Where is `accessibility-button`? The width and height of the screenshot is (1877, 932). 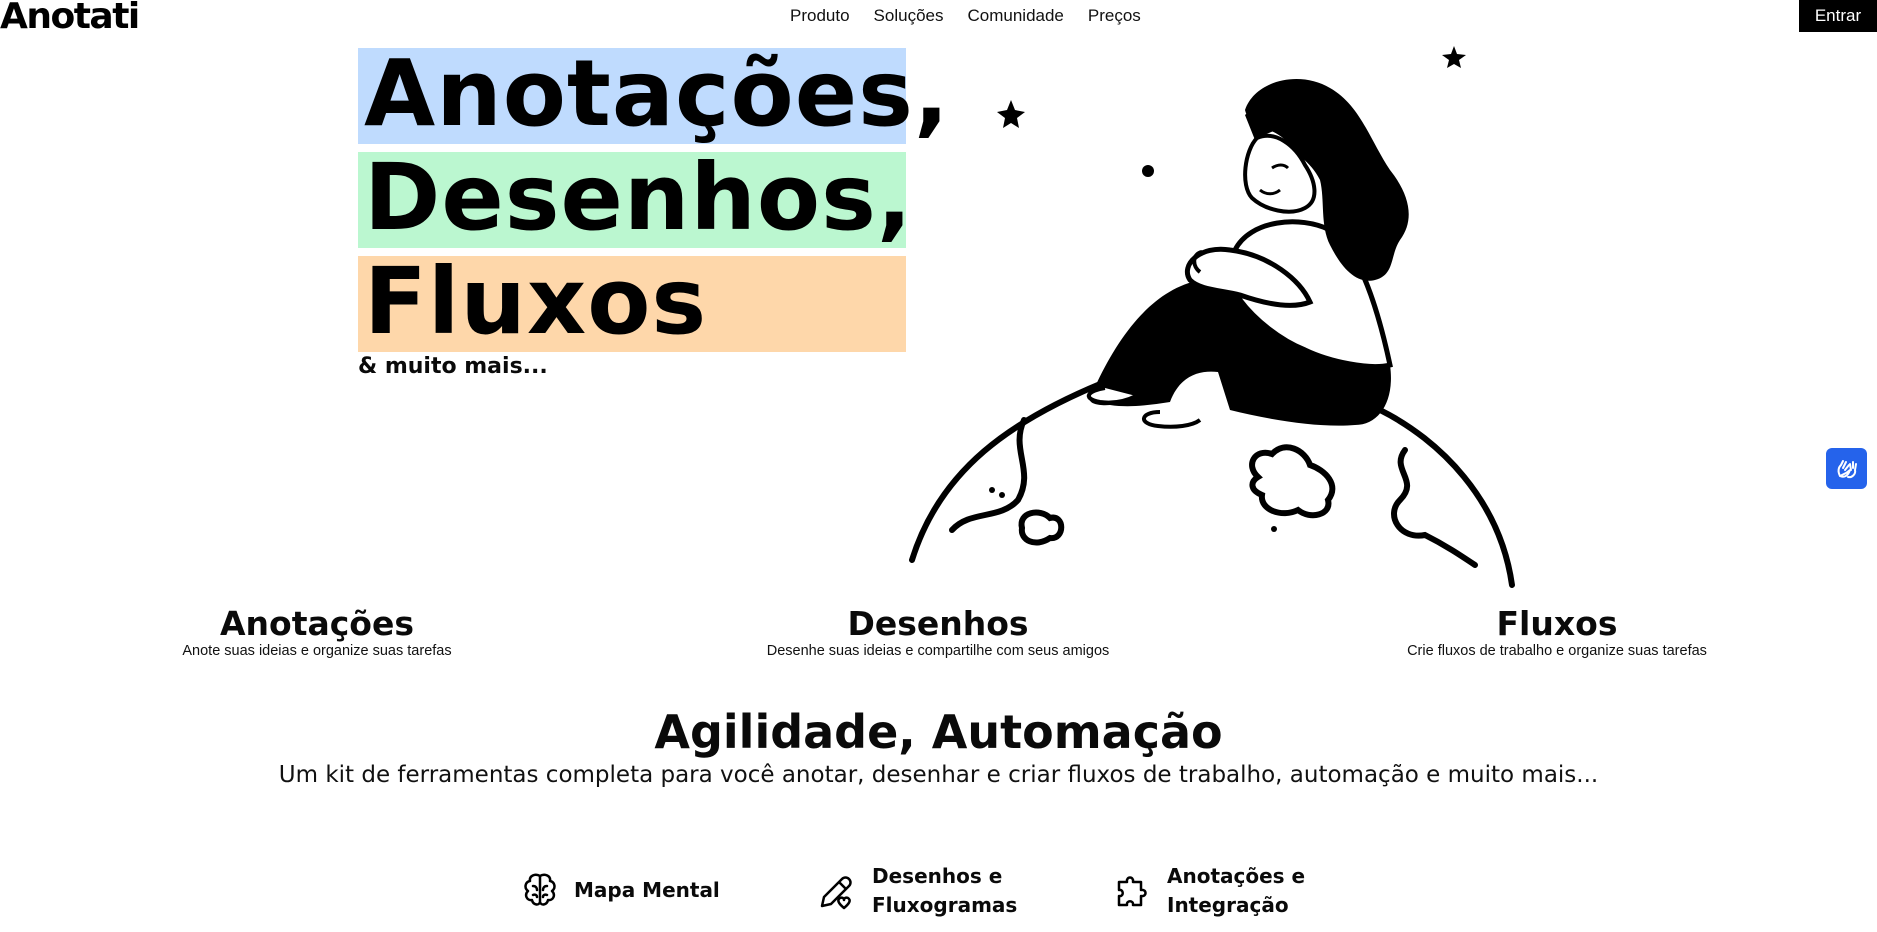
accessibility-button is located at coordinates (1846, 468).